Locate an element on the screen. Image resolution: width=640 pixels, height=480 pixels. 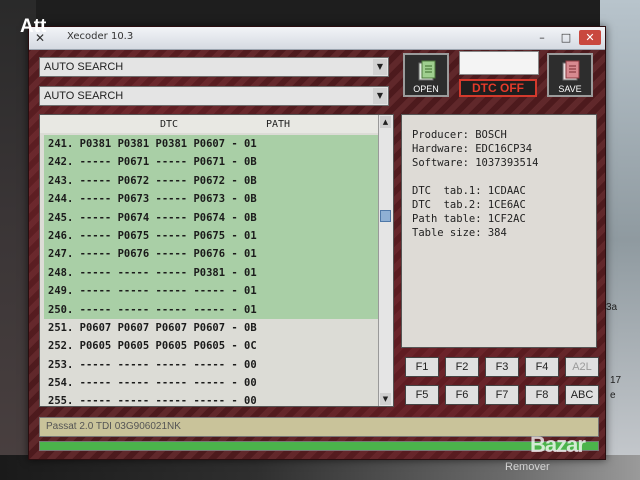
a2l-button: A2L is located at coordinates (582, 367).